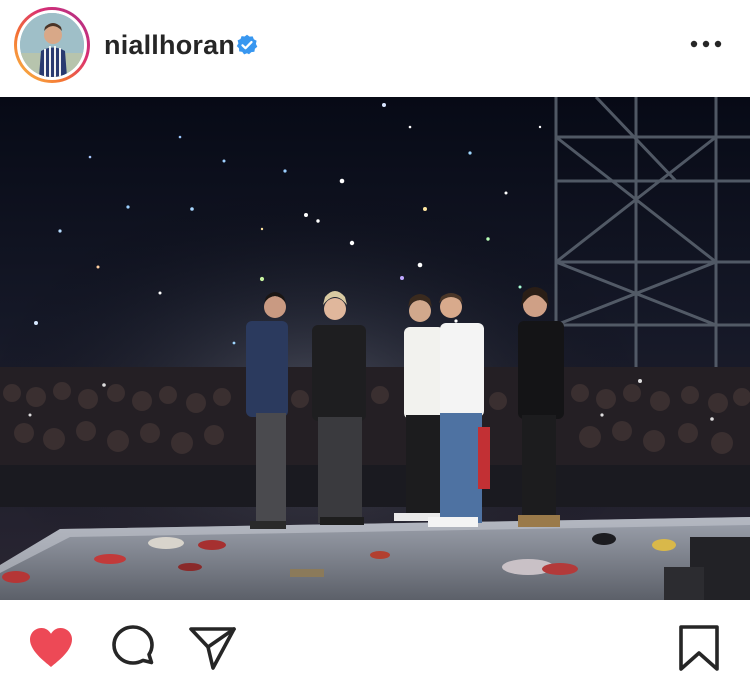 This screenshot has height=691, width=750. What do you see at coordinates (375, 645) in the screenshot?
I see `post-actions` at bounding box center [375, 645].